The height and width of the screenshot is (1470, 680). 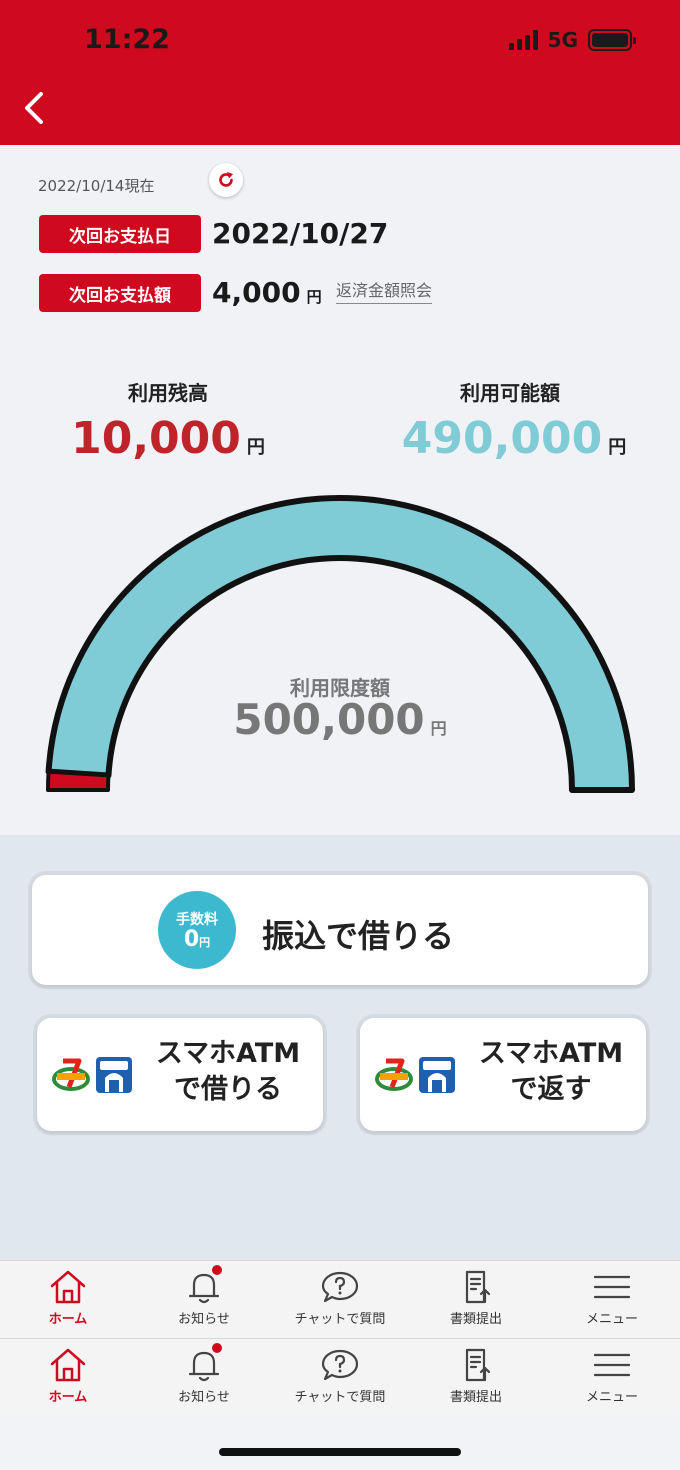 I want to click on smartphone-atm-repay-button: スマホATM で返す, so click(x=503, y=1074).